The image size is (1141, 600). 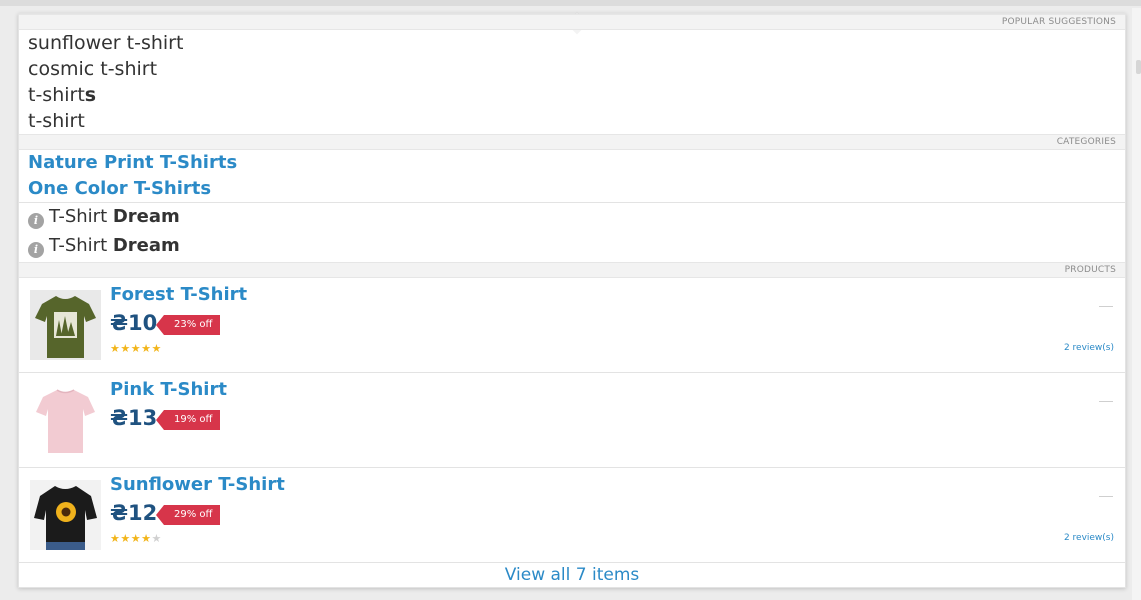 What do you see at coordinates (1136, 304) in the screenshot?
I see `page-scroll-edge` at bounding box center [1136, 304].